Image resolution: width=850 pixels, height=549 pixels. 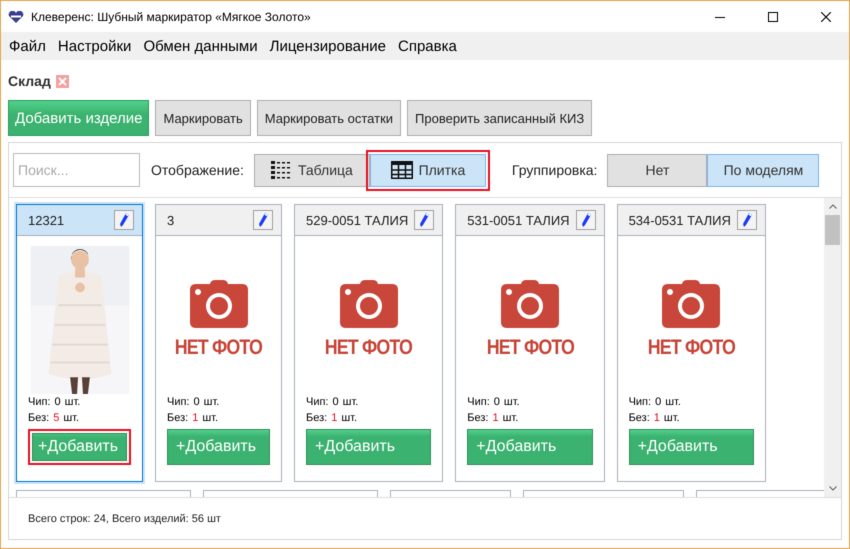 I want to click on view-toggle: Таблица, so click(x=312, y=170).